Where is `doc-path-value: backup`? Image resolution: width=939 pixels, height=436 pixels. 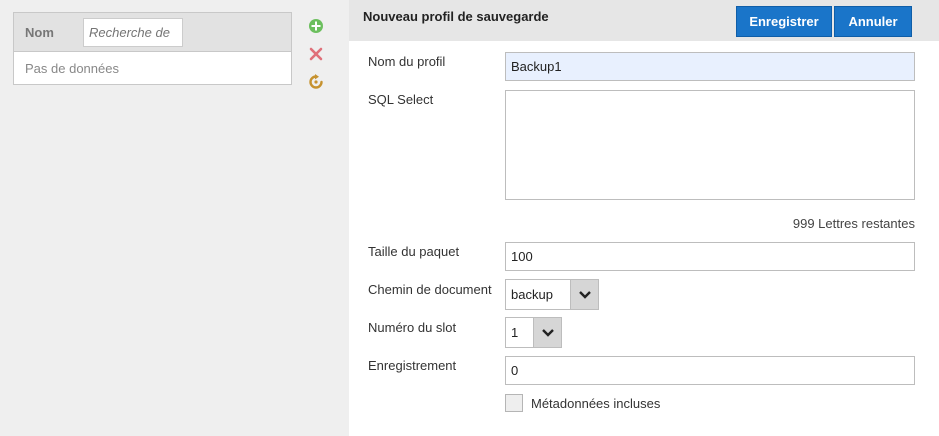 doc-path-value: backup is located at coordinates (532, 294).